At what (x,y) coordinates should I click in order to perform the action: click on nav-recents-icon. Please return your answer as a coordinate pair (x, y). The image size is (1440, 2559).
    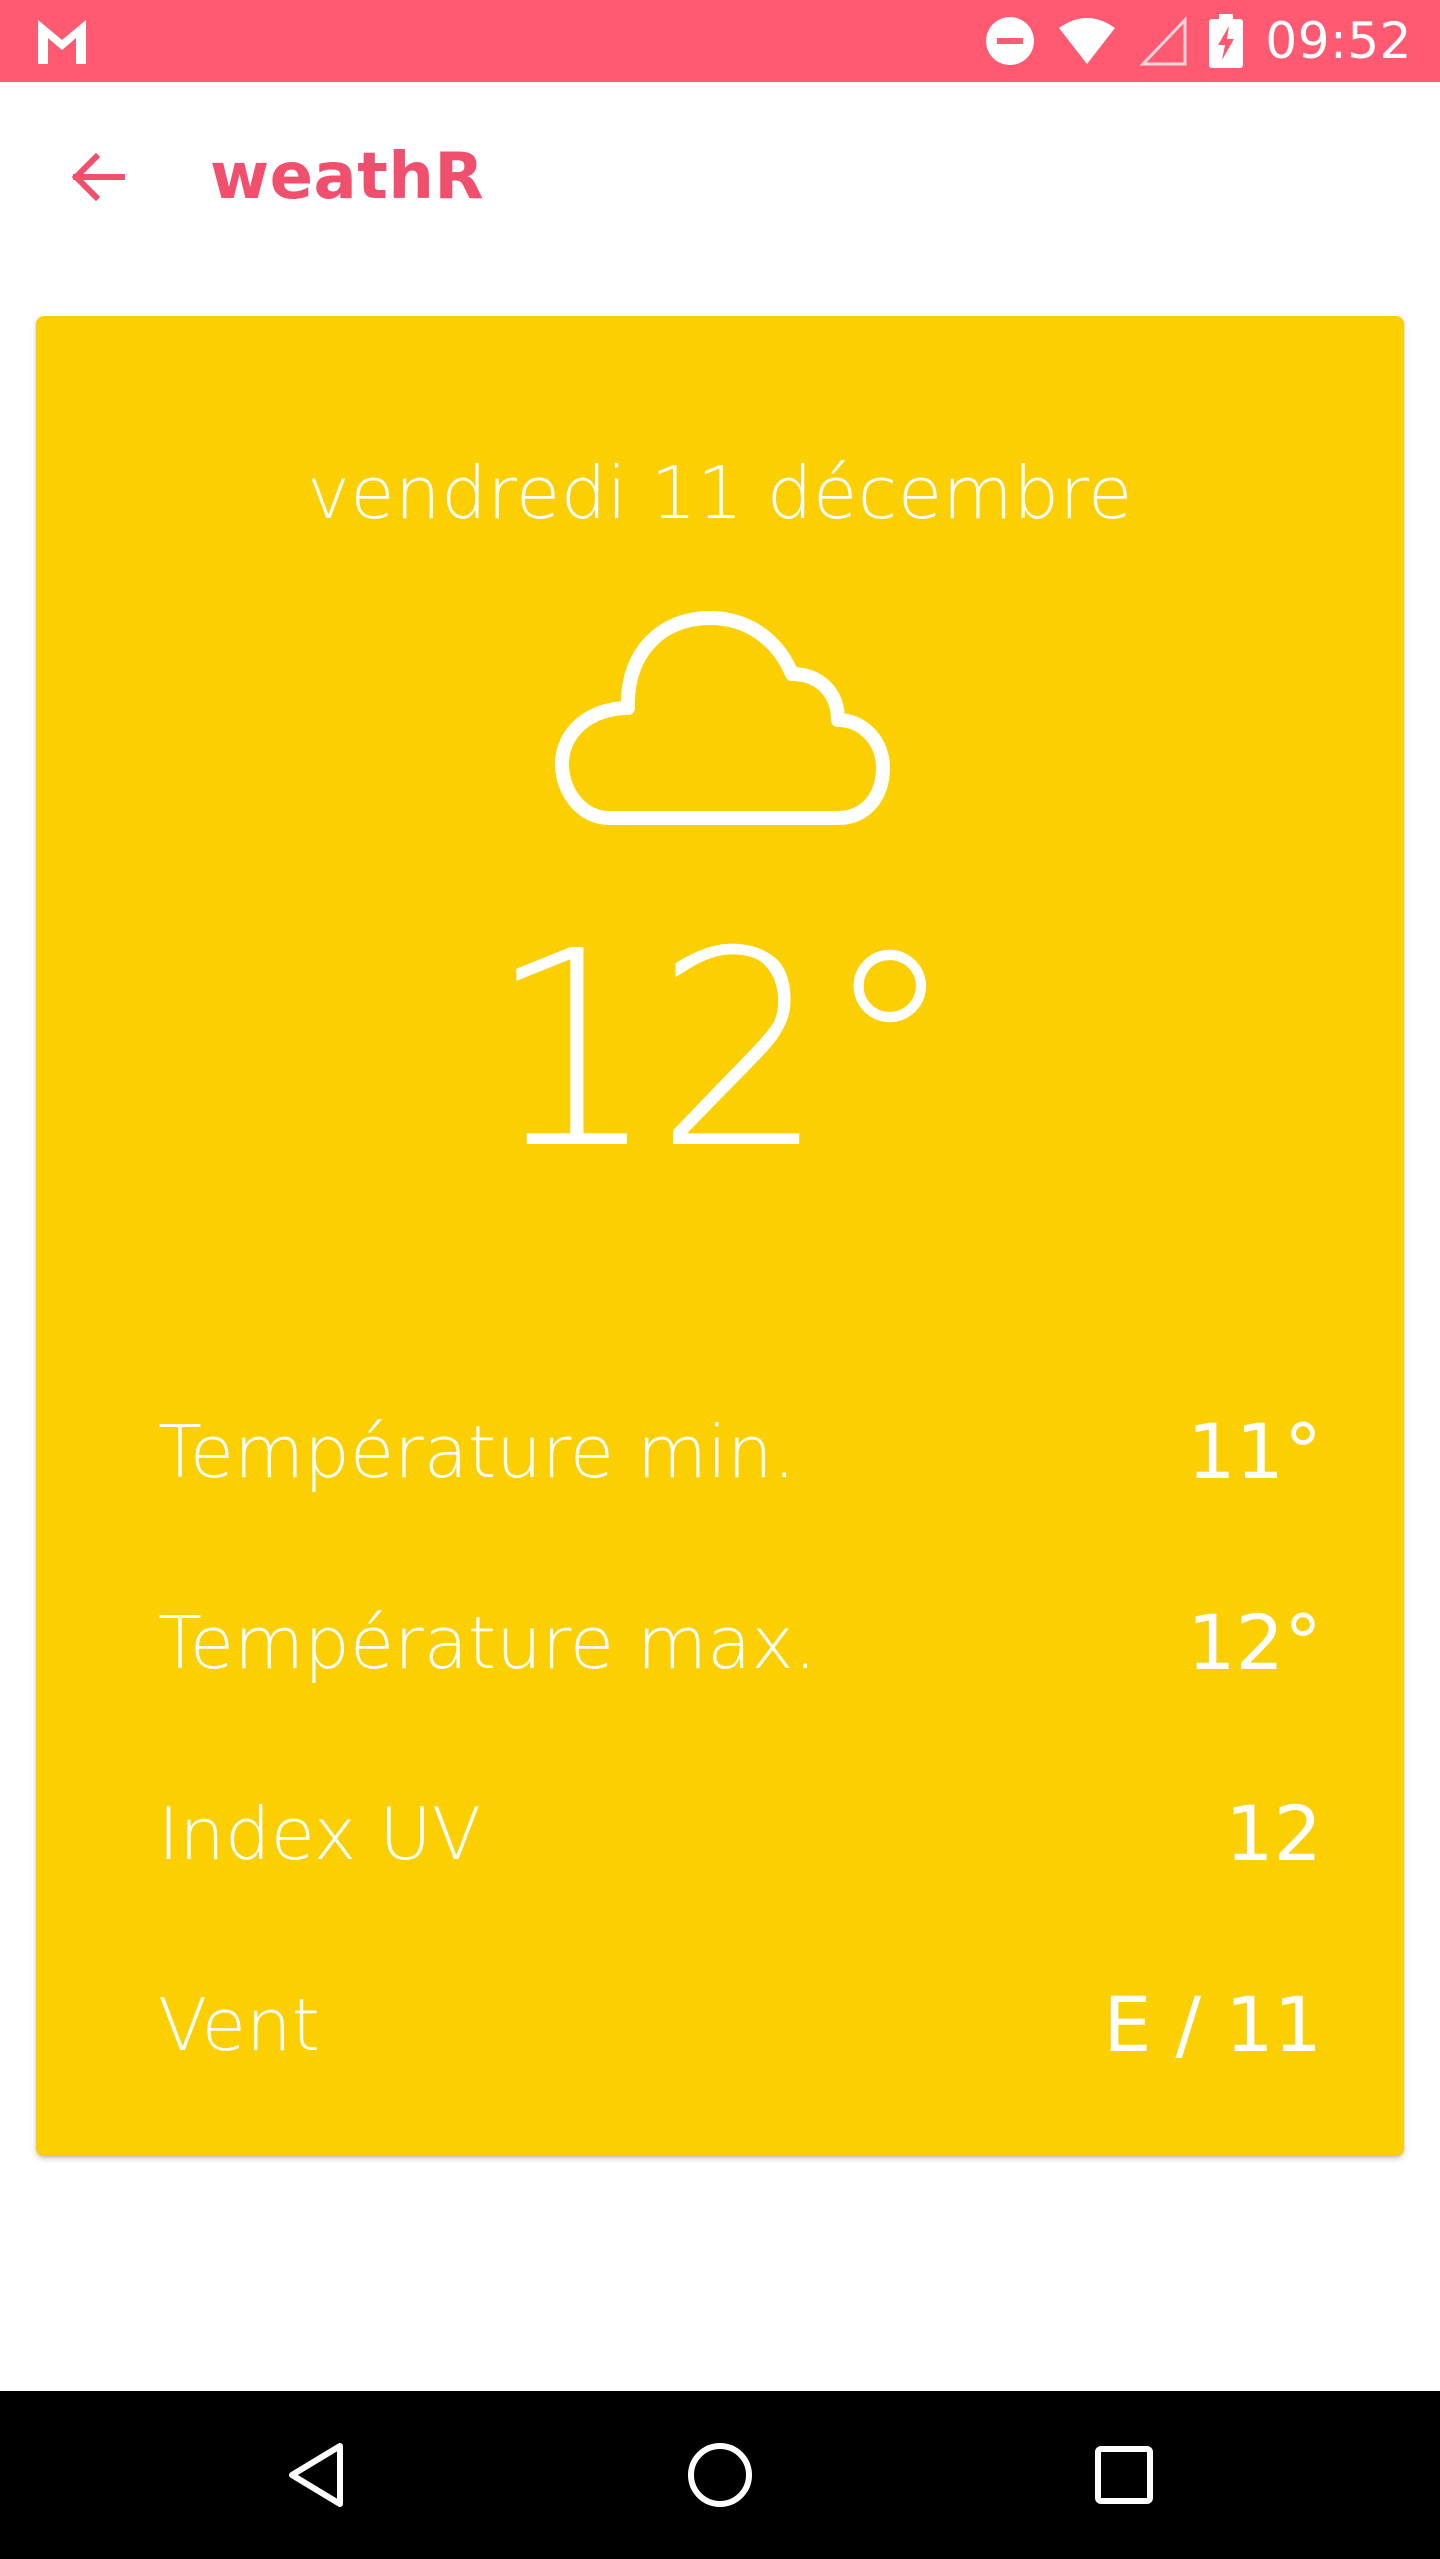
    Looking at the image, I should click on (1124, 2475).